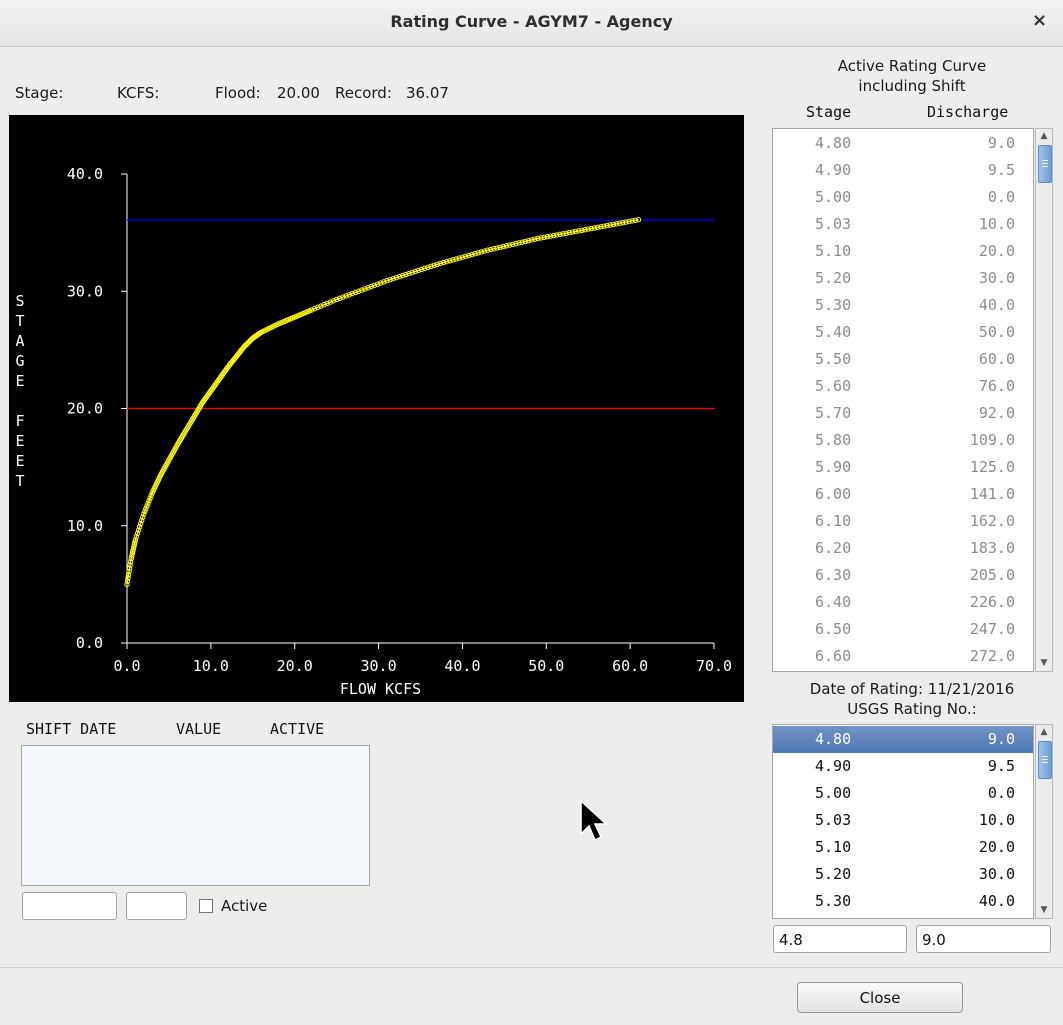 The image size is (1063, 1025). I want to click on stage-cell: 5.30, so click(833, 305).